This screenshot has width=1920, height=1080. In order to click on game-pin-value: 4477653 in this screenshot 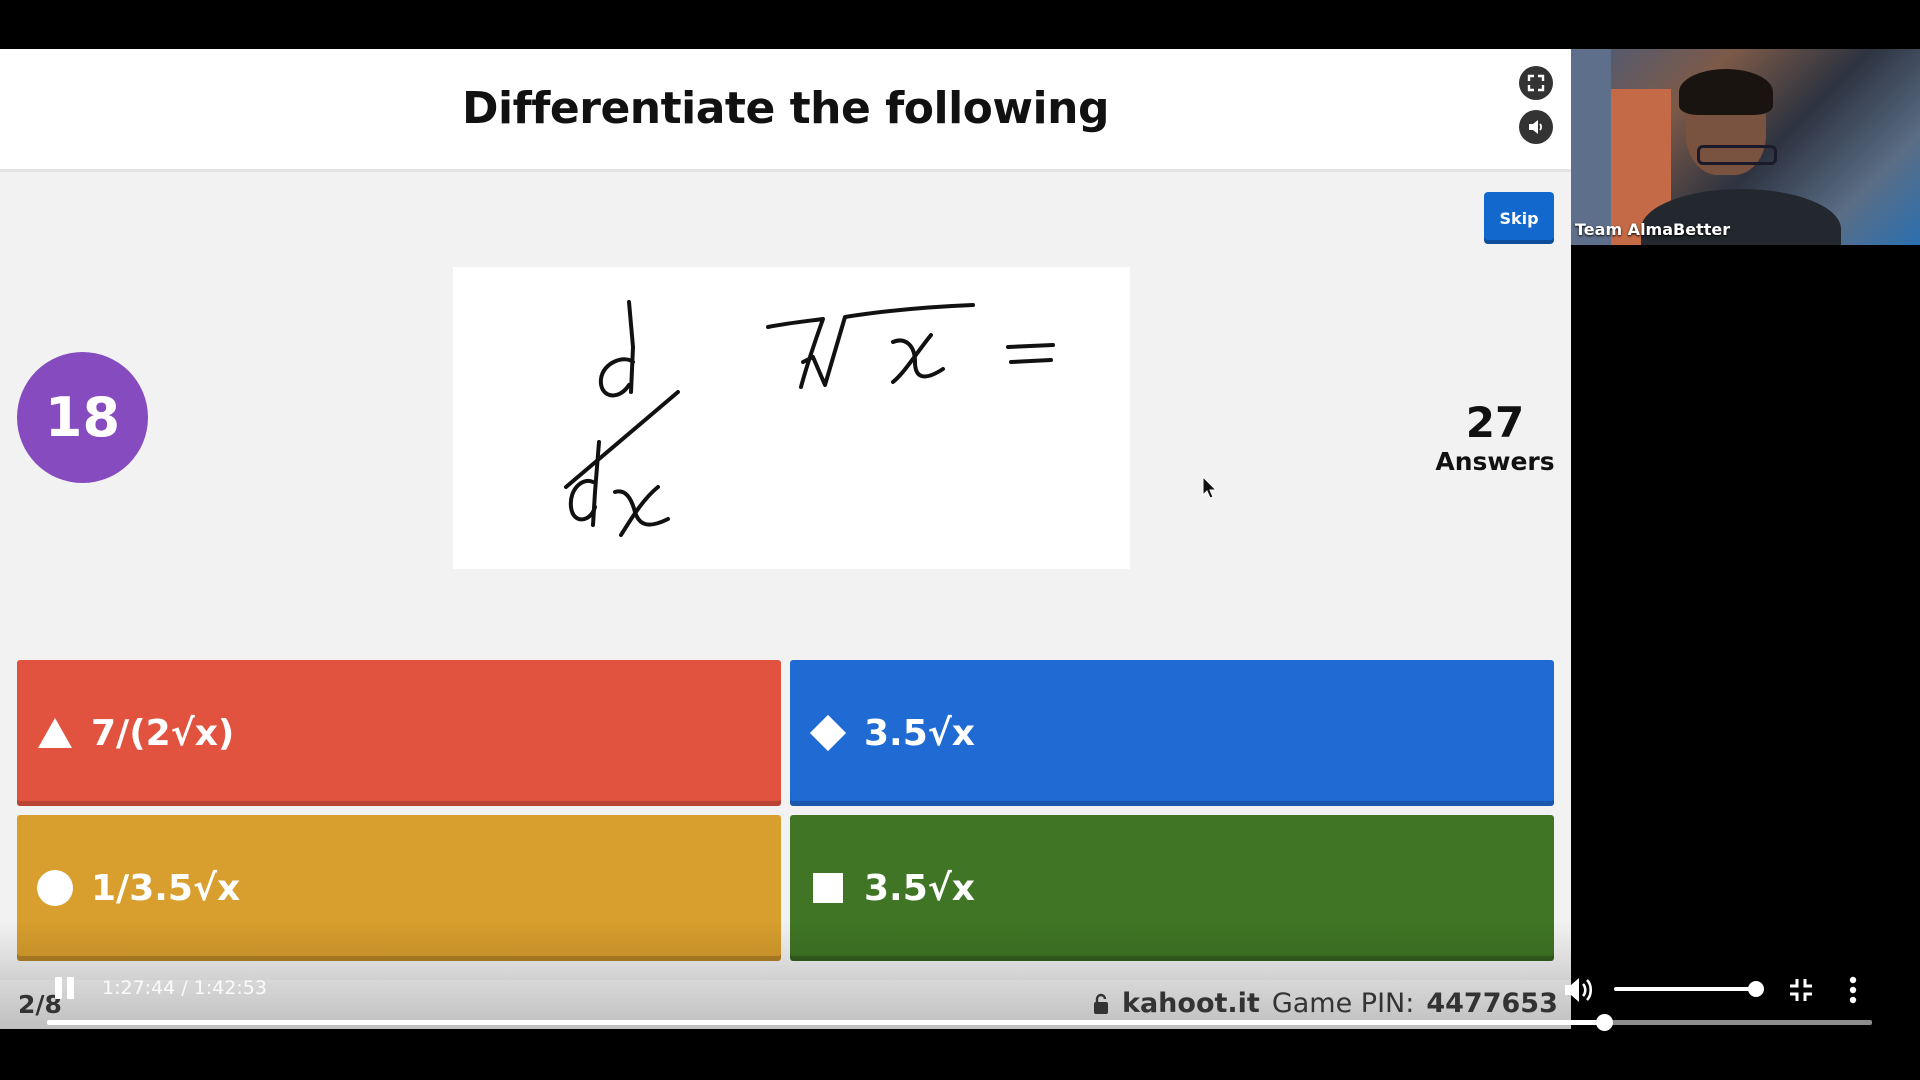, I will do `click(1492, 1003)`.